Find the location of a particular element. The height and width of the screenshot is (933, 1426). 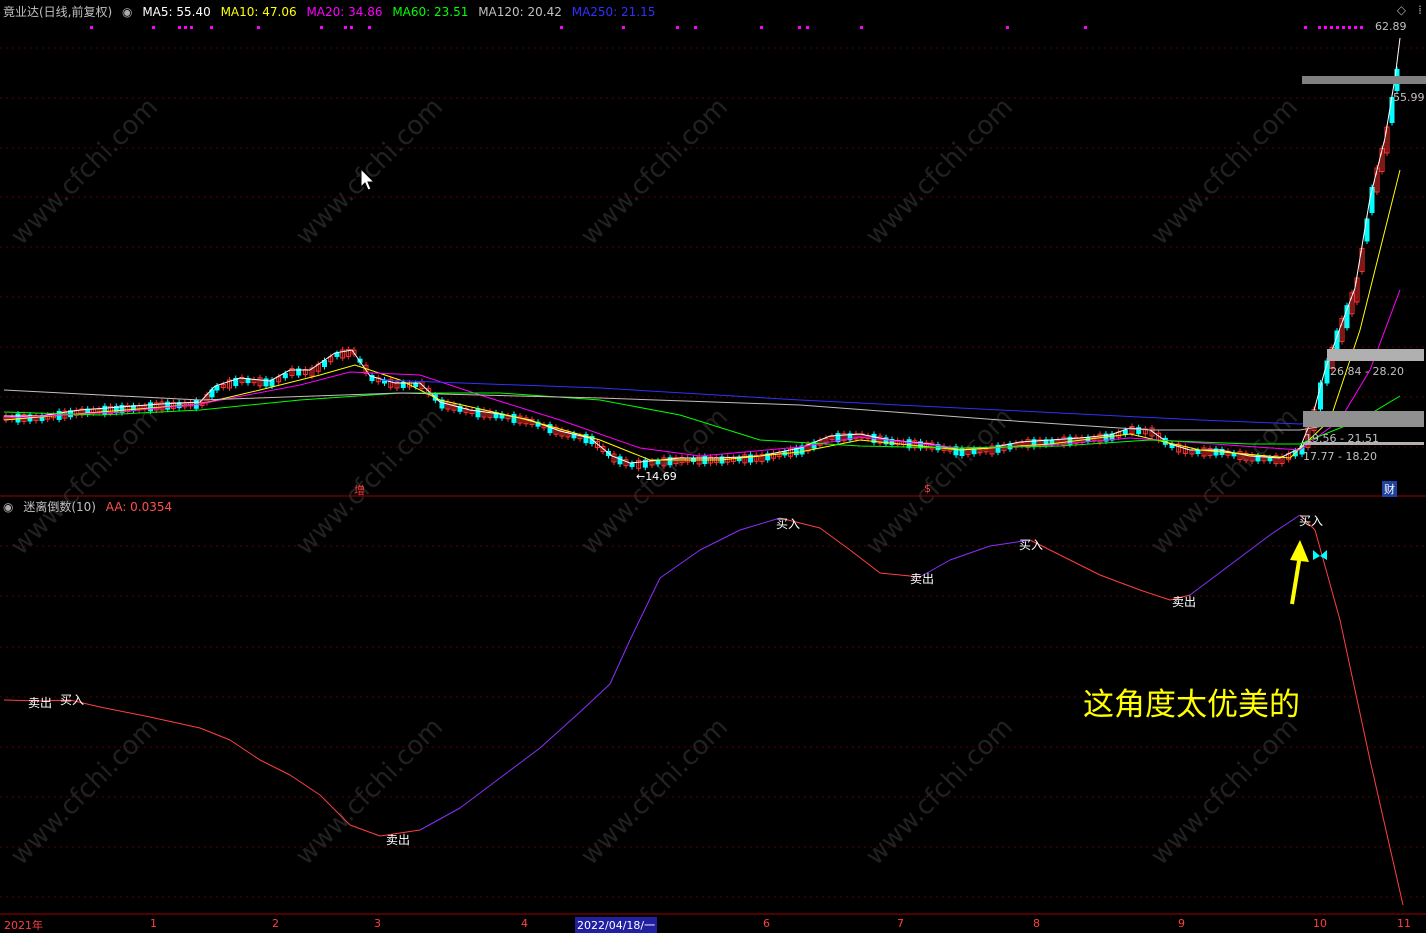

indicator-title: 迷离倒数(10) is located at coordinates (59, 507).